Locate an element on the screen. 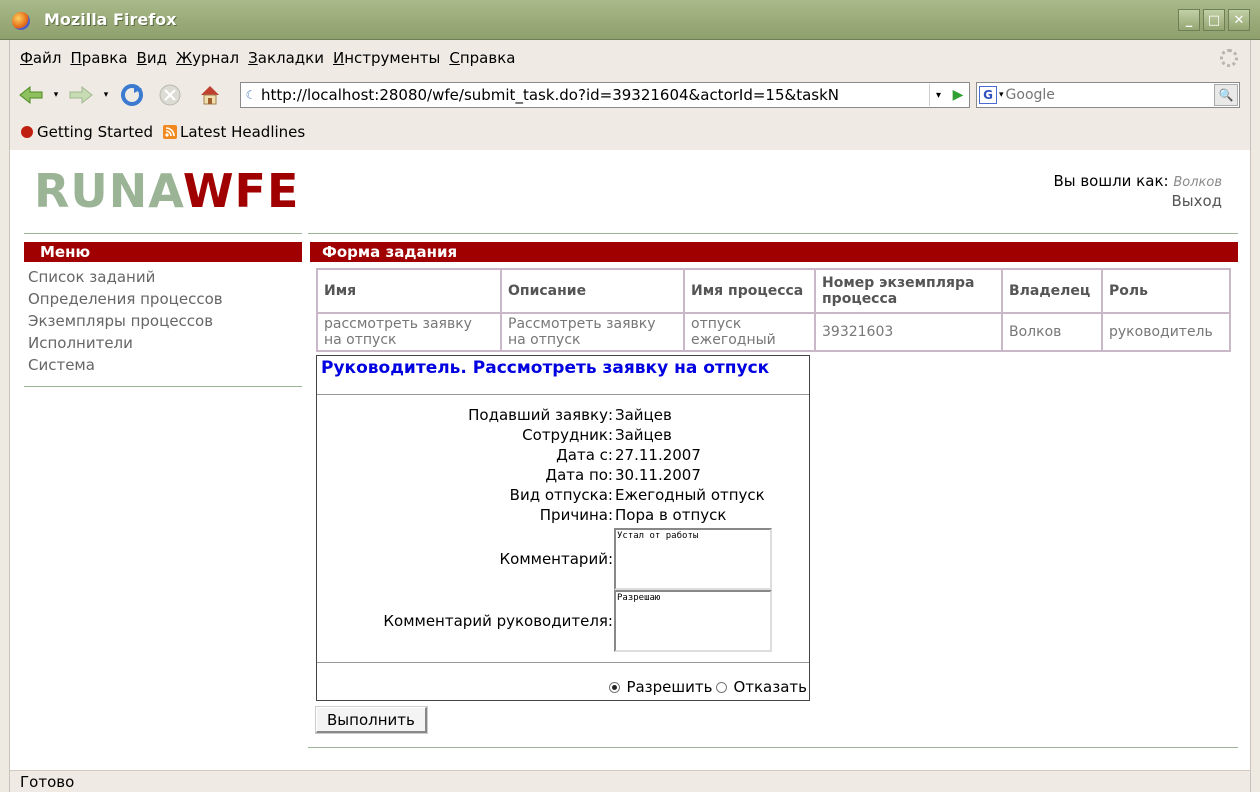 This screenshot has width=1260, height=792. menu-history: Журнал is located at coordinates (207, 58).